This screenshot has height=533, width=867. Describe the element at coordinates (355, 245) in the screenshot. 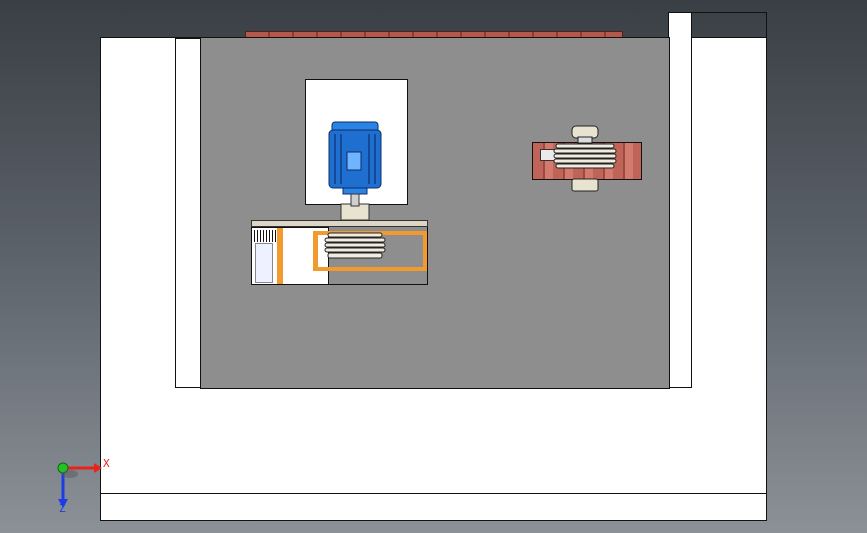

I see `pulley-icon` at that location.